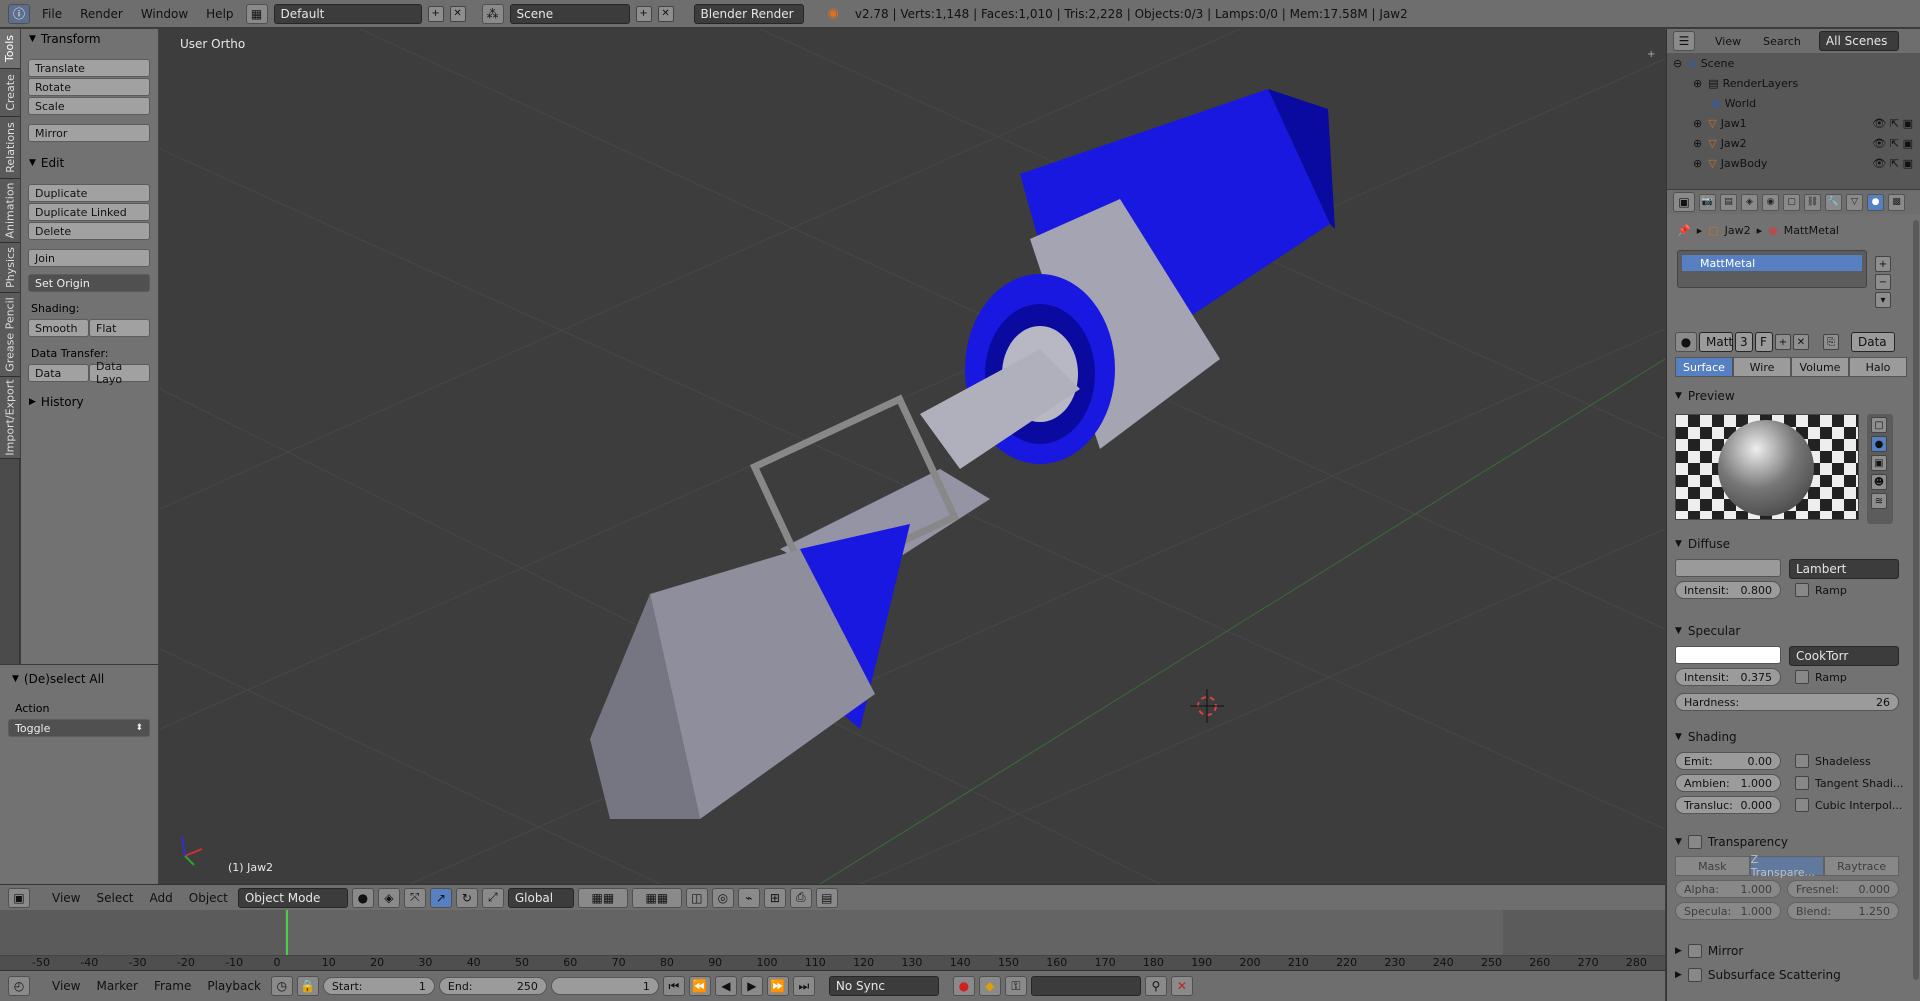  What do you see at coordinates (66, 898) in the screenshot?
I see `menu-view: View` at bounding box center [66, 898].